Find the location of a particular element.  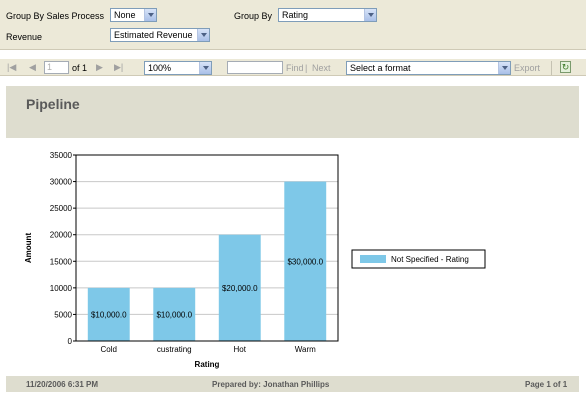

bar-data-label: $30,000.0 is located at coordinates (305, 261).